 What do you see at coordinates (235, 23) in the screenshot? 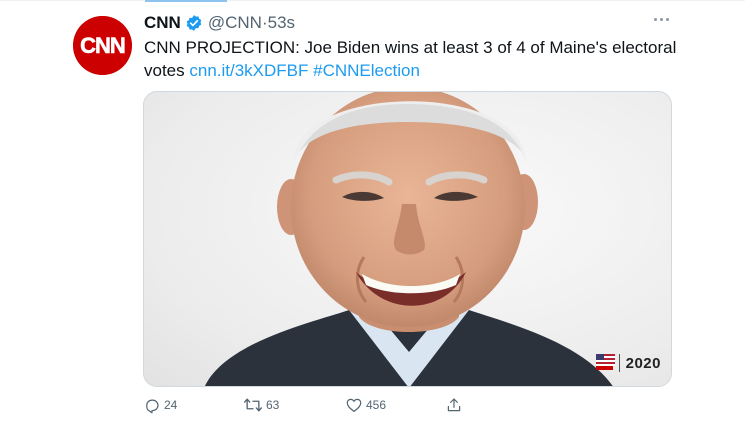
I see `handle: @CNN` at bounding box center [235, 23].